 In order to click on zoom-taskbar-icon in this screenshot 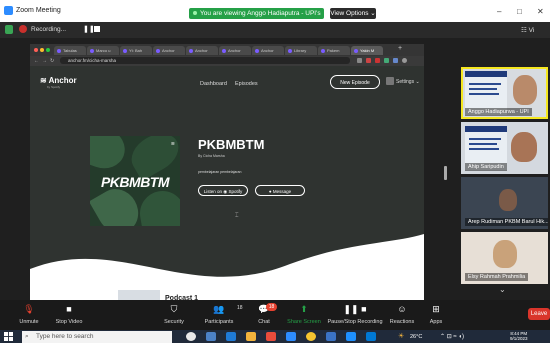, I will do `click(291, 336)`.